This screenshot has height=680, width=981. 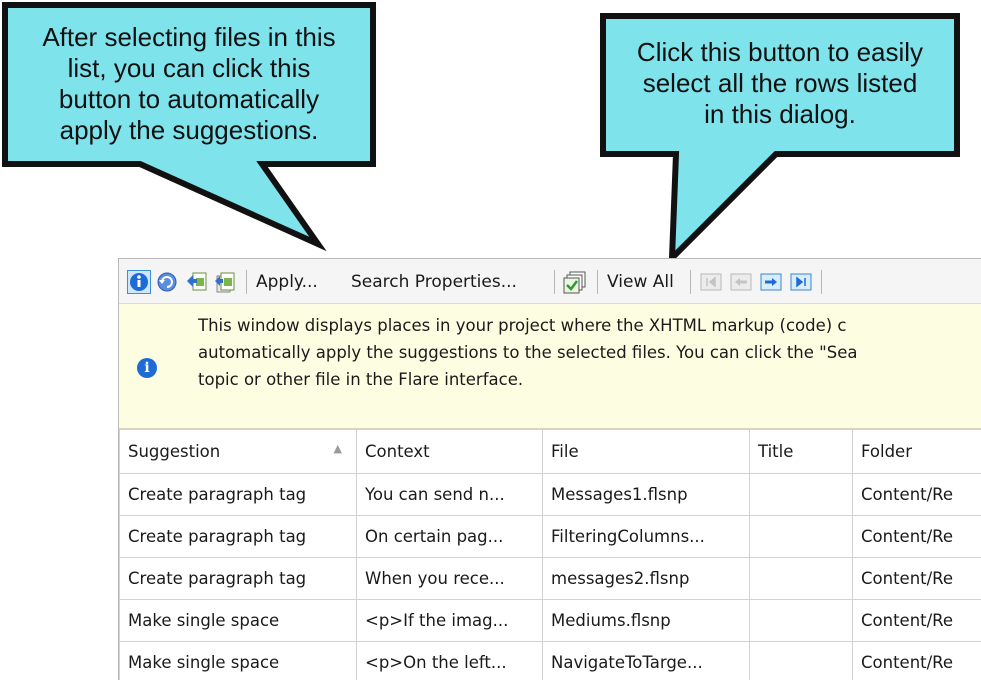 What do you see at coordinates (646, 621) in the screenshot?
I see `cell-file: Mediums.flsnp` at bounding box center [646, 621].